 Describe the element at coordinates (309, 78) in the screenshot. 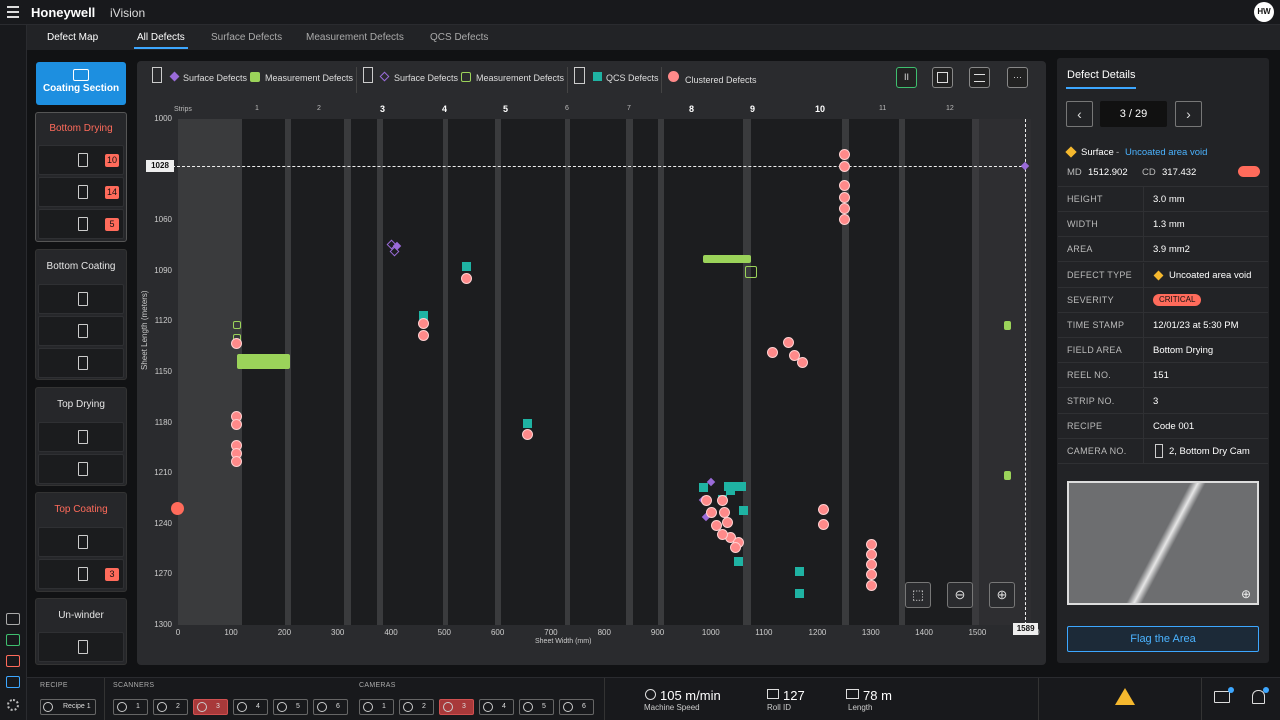

I see `legend-measurement-defects: Measurement Defects` at that location.